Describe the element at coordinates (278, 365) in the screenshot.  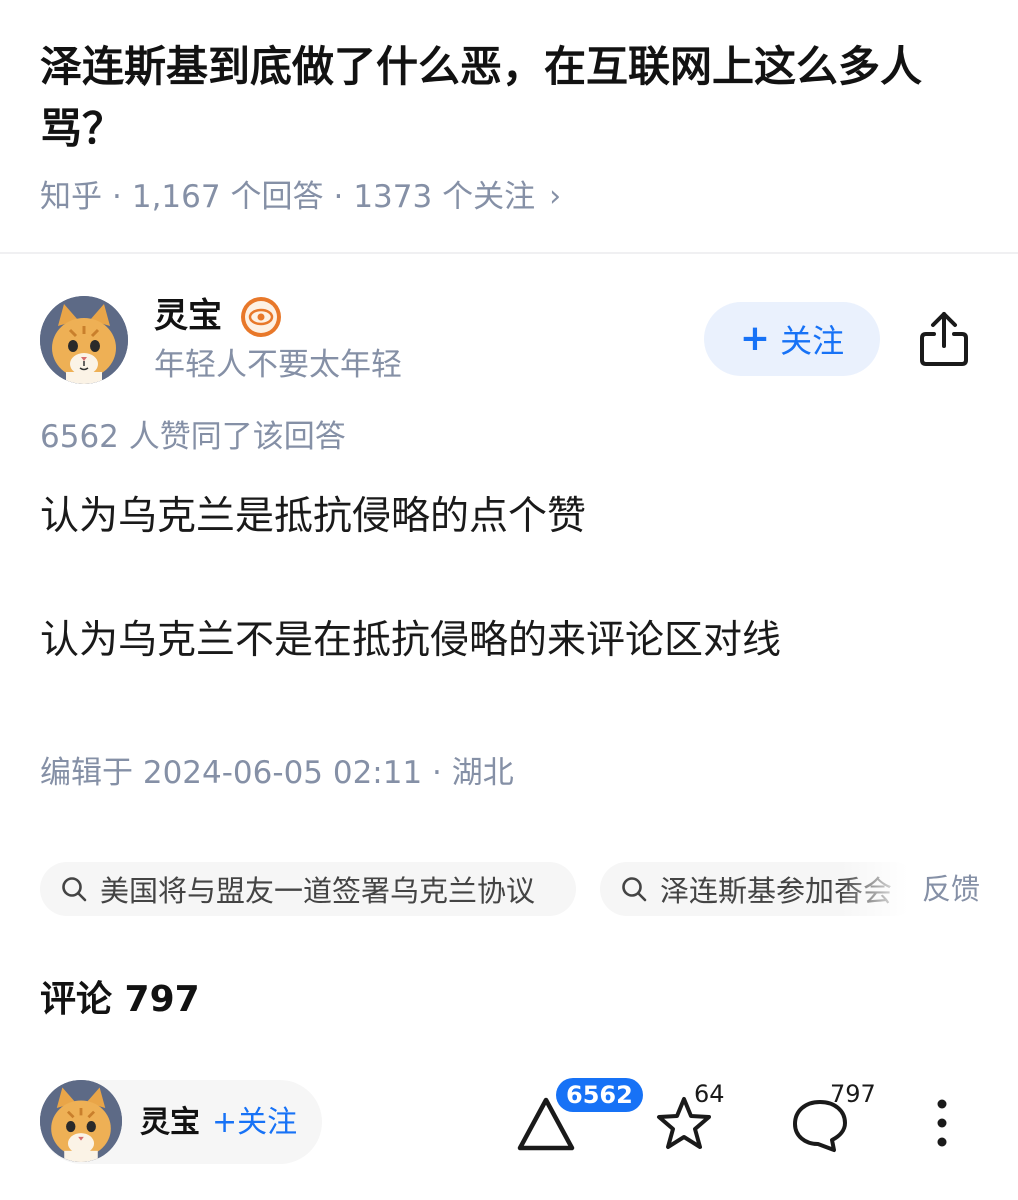
I see `author-bio: 年轻人不要太年轻` at that location.